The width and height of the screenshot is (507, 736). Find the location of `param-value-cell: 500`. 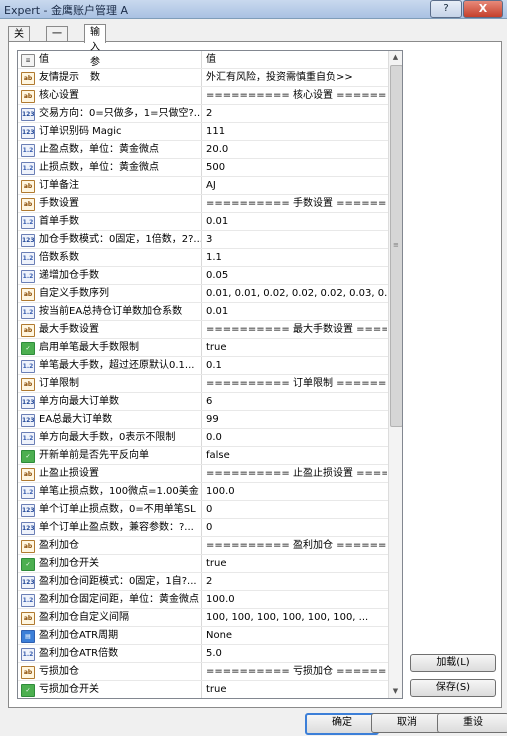

param-value-cell: 500 is located at coordinates (294, 167).